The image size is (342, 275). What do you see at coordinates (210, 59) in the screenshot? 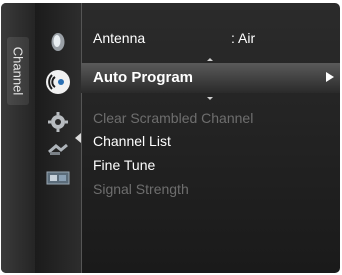
I see `scroll-up-indicator` at bounding box center [210, 59].